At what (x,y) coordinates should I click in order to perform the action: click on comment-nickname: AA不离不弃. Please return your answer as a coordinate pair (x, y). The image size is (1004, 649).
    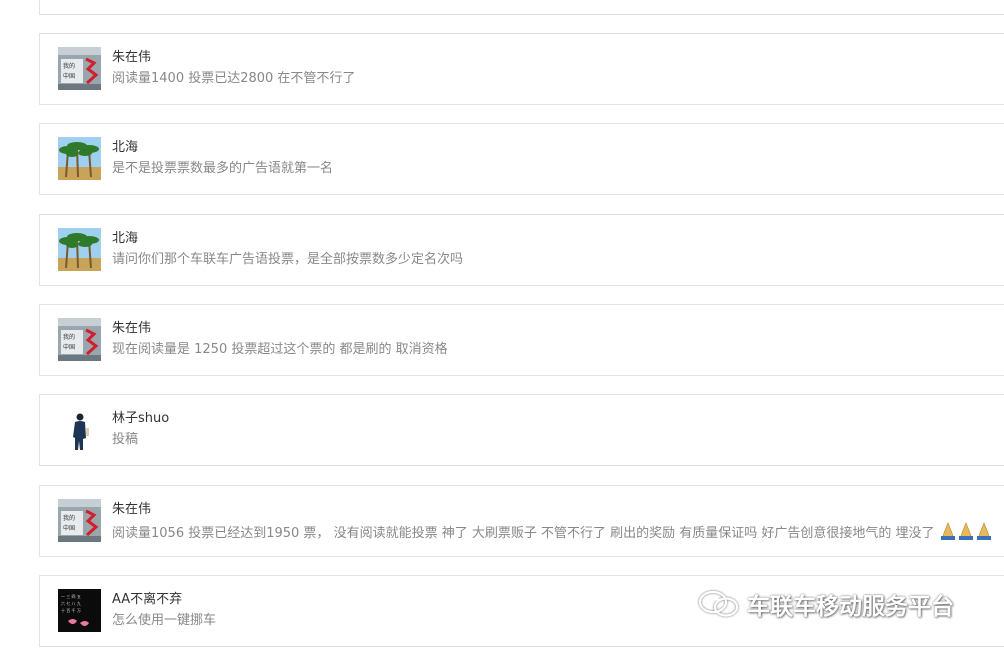
    Looking at the image, I should click on (147, 599).